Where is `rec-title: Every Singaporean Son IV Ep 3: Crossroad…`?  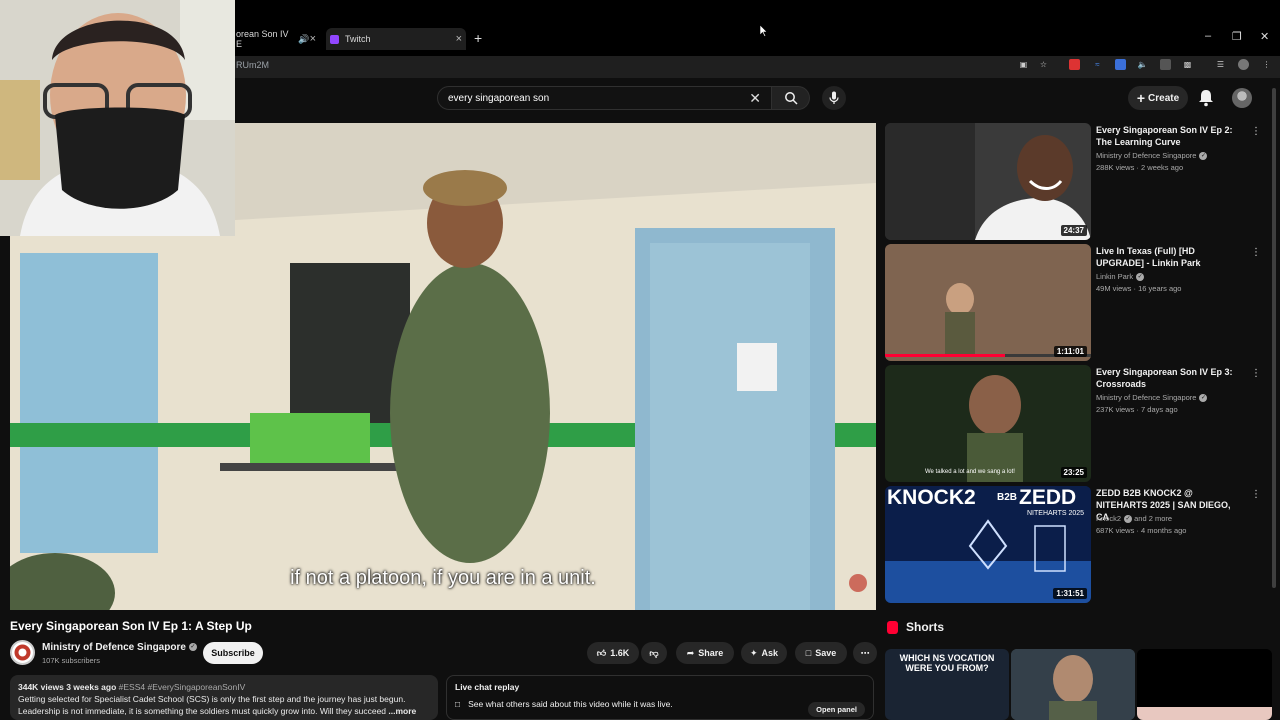
rec-title: Every Singaporean Son IV Ep 3: Crossroad… is located at coordinates (1169, 378).